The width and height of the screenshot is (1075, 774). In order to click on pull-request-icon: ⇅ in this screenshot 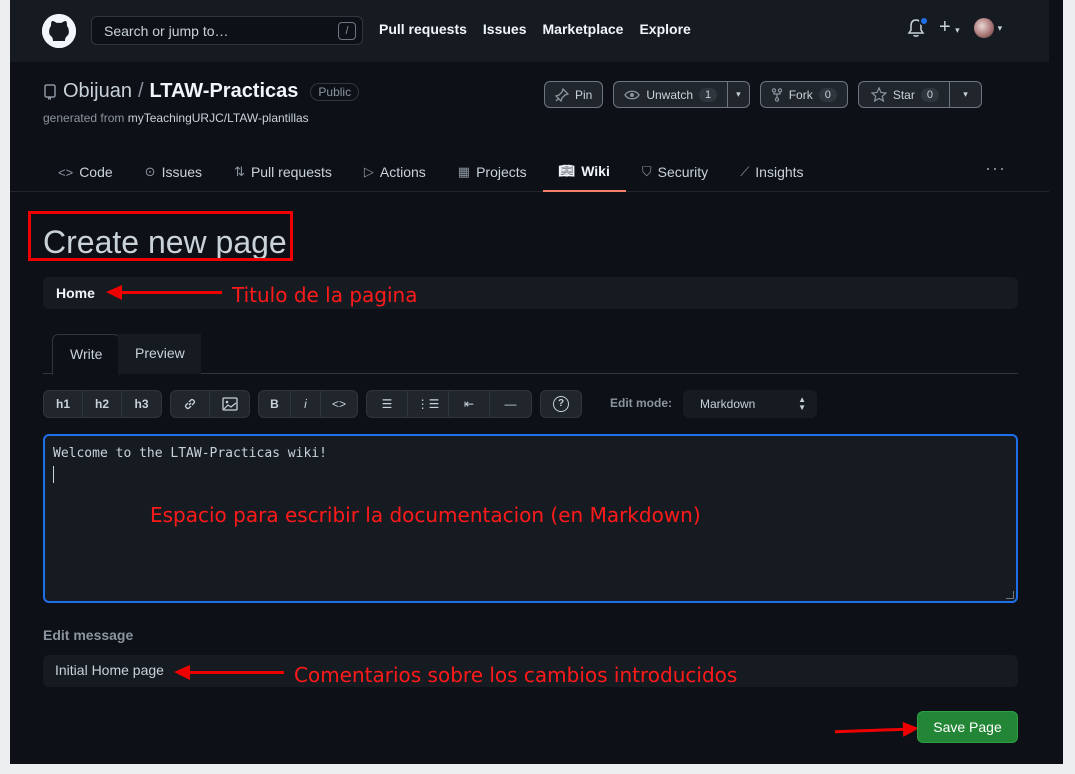, I will do `click(239, 171)`.